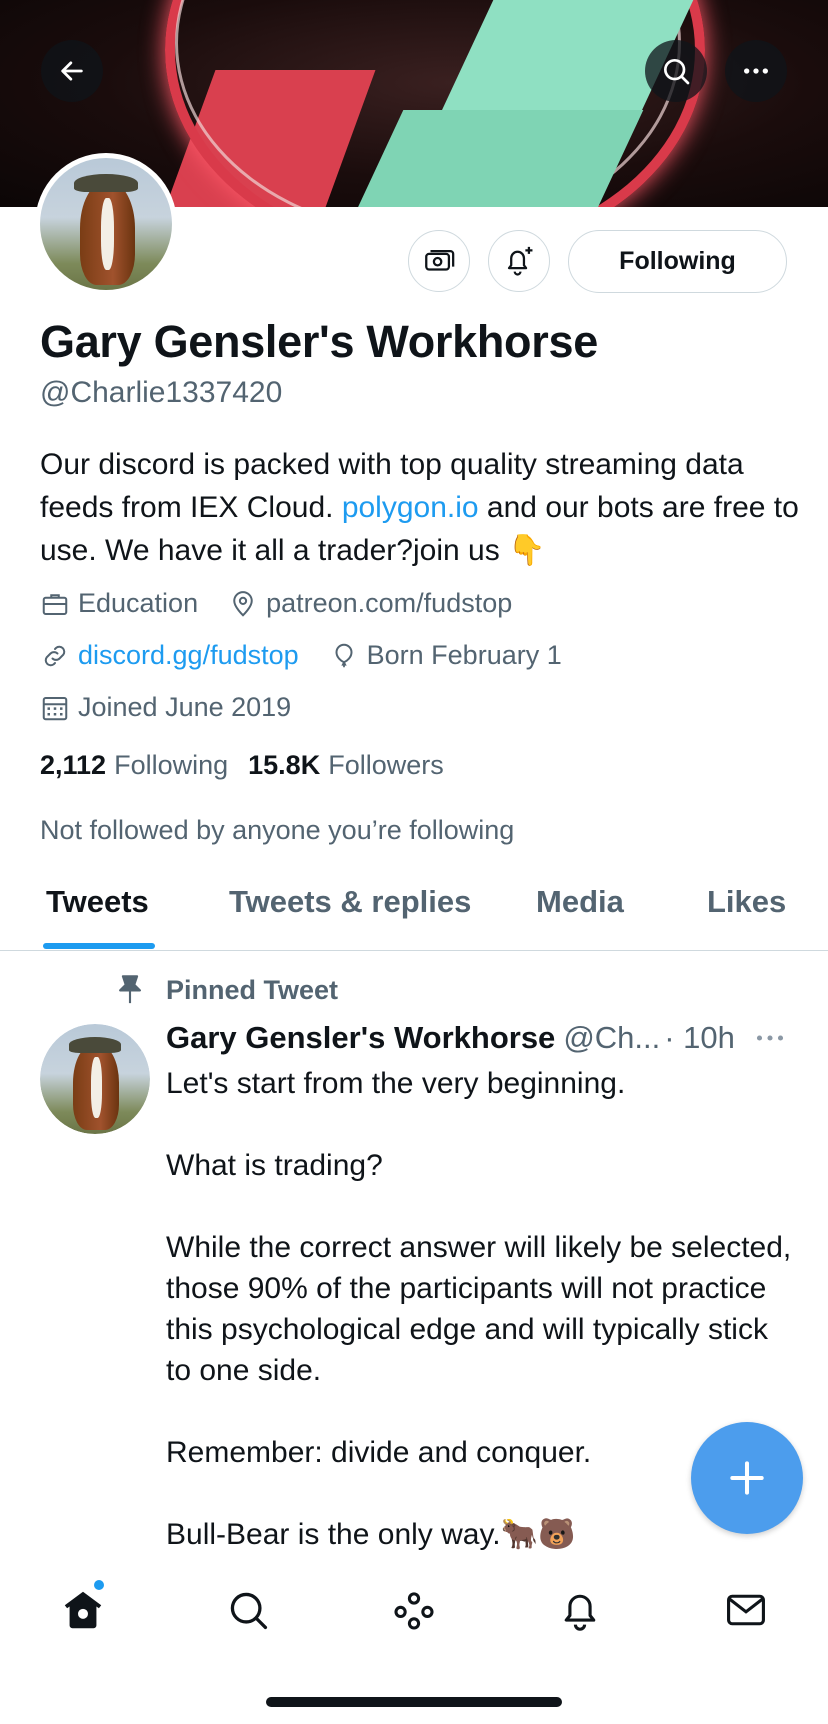  I want to click on nav-search, so click(248, 1610).